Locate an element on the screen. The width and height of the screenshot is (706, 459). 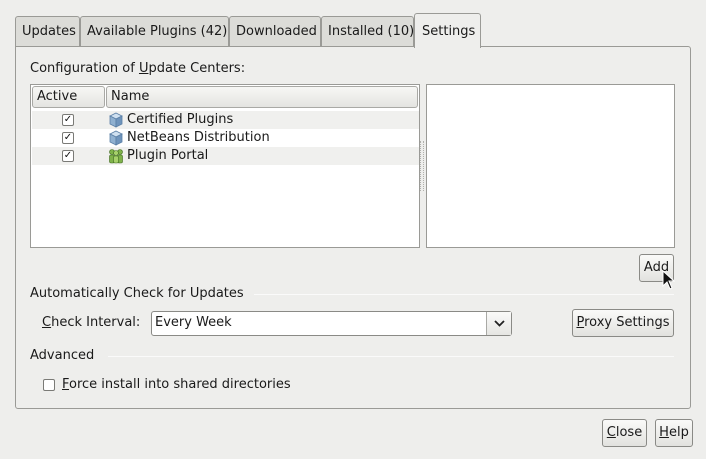
advanced-section-label: Advanced is located at coordinates (62, 355).